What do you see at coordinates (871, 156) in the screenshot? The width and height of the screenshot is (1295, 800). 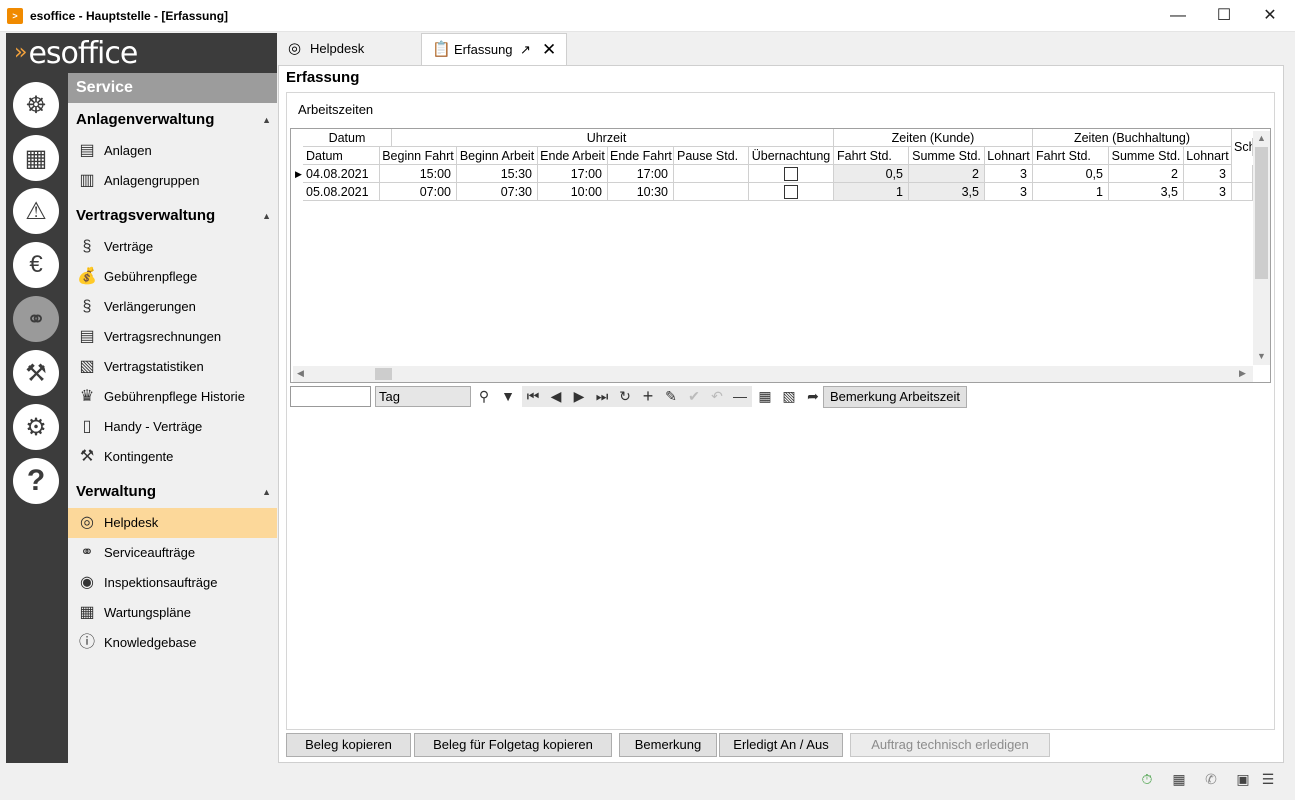 I see `col-k-fahrt-std: Fahrt Std.` at bounding box center [871, 156].